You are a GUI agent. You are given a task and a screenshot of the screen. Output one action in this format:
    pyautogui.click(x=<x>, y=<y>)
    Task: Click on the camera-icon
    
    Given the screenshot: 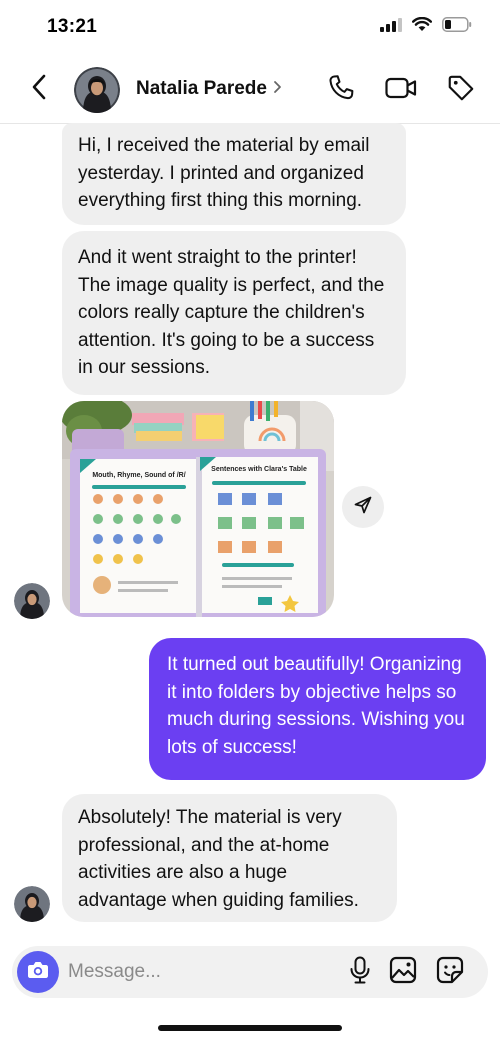 What is the action you would take?
    pyautogui.click(x=38, y=972)
    